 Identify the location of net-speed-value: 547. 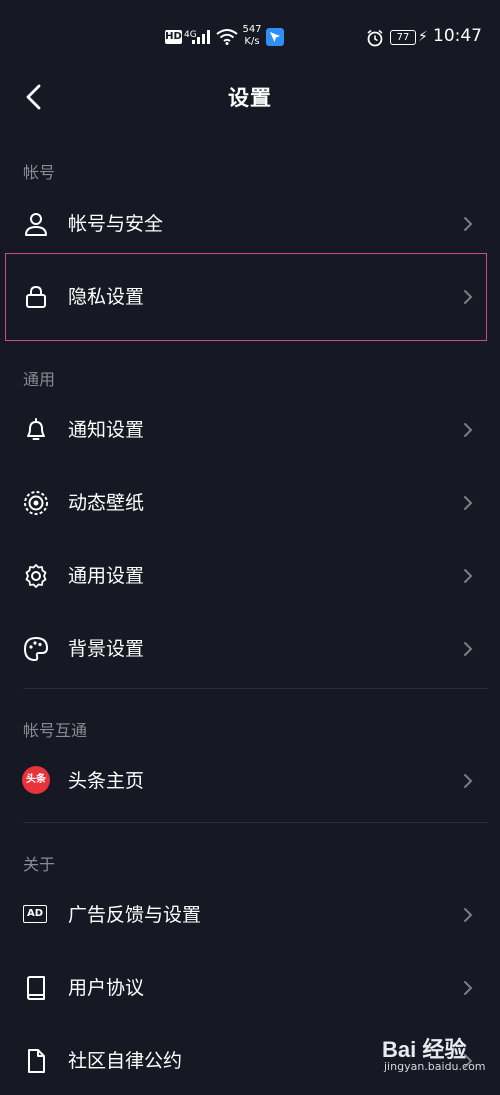
(252, 29).